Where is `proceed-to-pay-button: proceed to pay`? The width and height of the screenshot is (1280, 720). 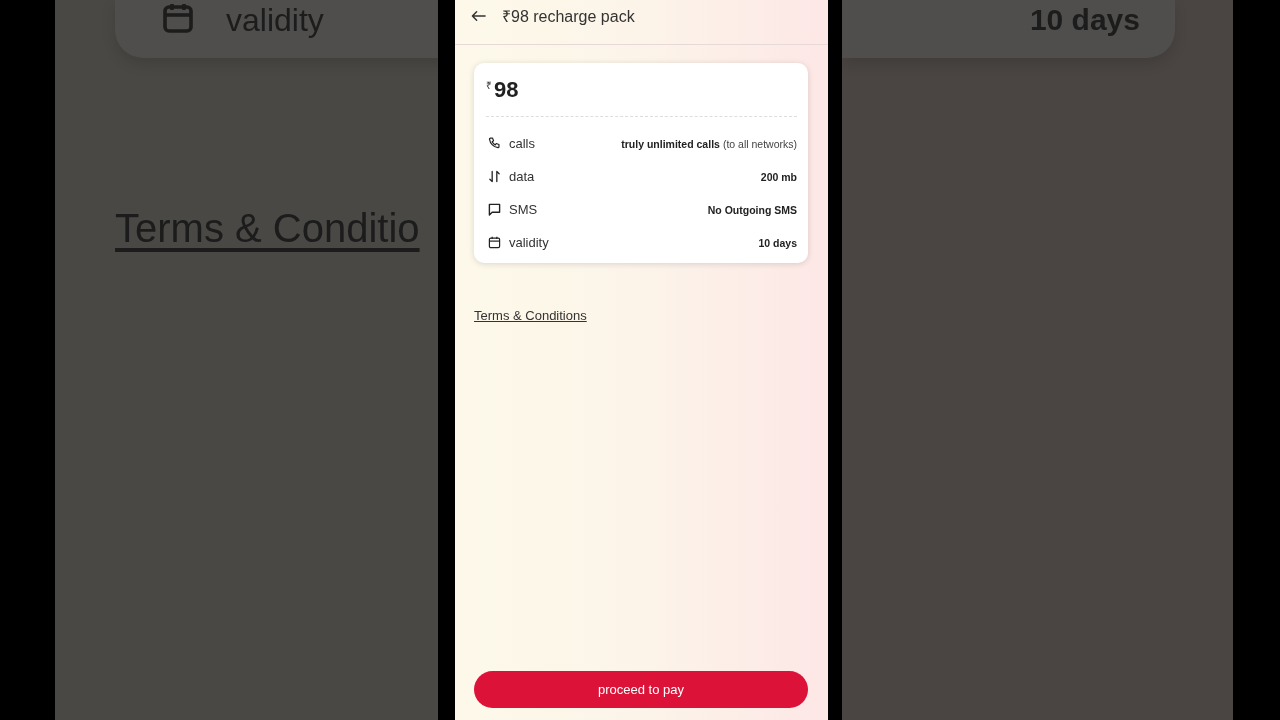 proceed-to-pay-button: proceed to pay is located at coordinates (641, 689).